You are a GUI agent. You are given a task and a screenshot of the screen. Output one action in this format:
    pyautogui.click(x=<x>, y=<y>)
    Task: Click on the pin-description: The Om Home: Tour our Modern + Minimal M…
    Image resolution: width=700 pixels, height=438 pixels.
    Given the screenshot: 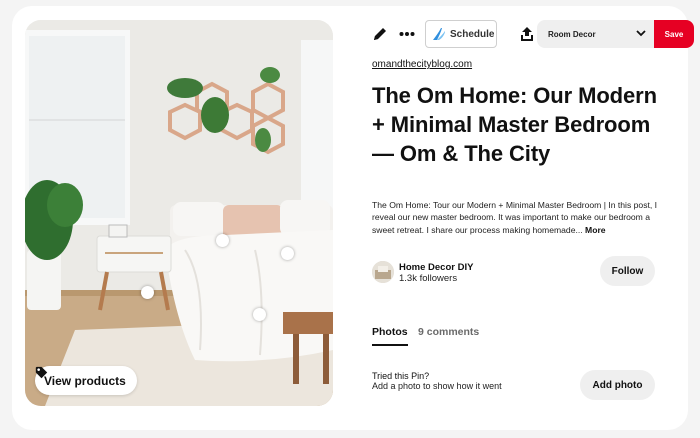 What is the action you would take?
    pyautogui.click(x=519, y=217)
    